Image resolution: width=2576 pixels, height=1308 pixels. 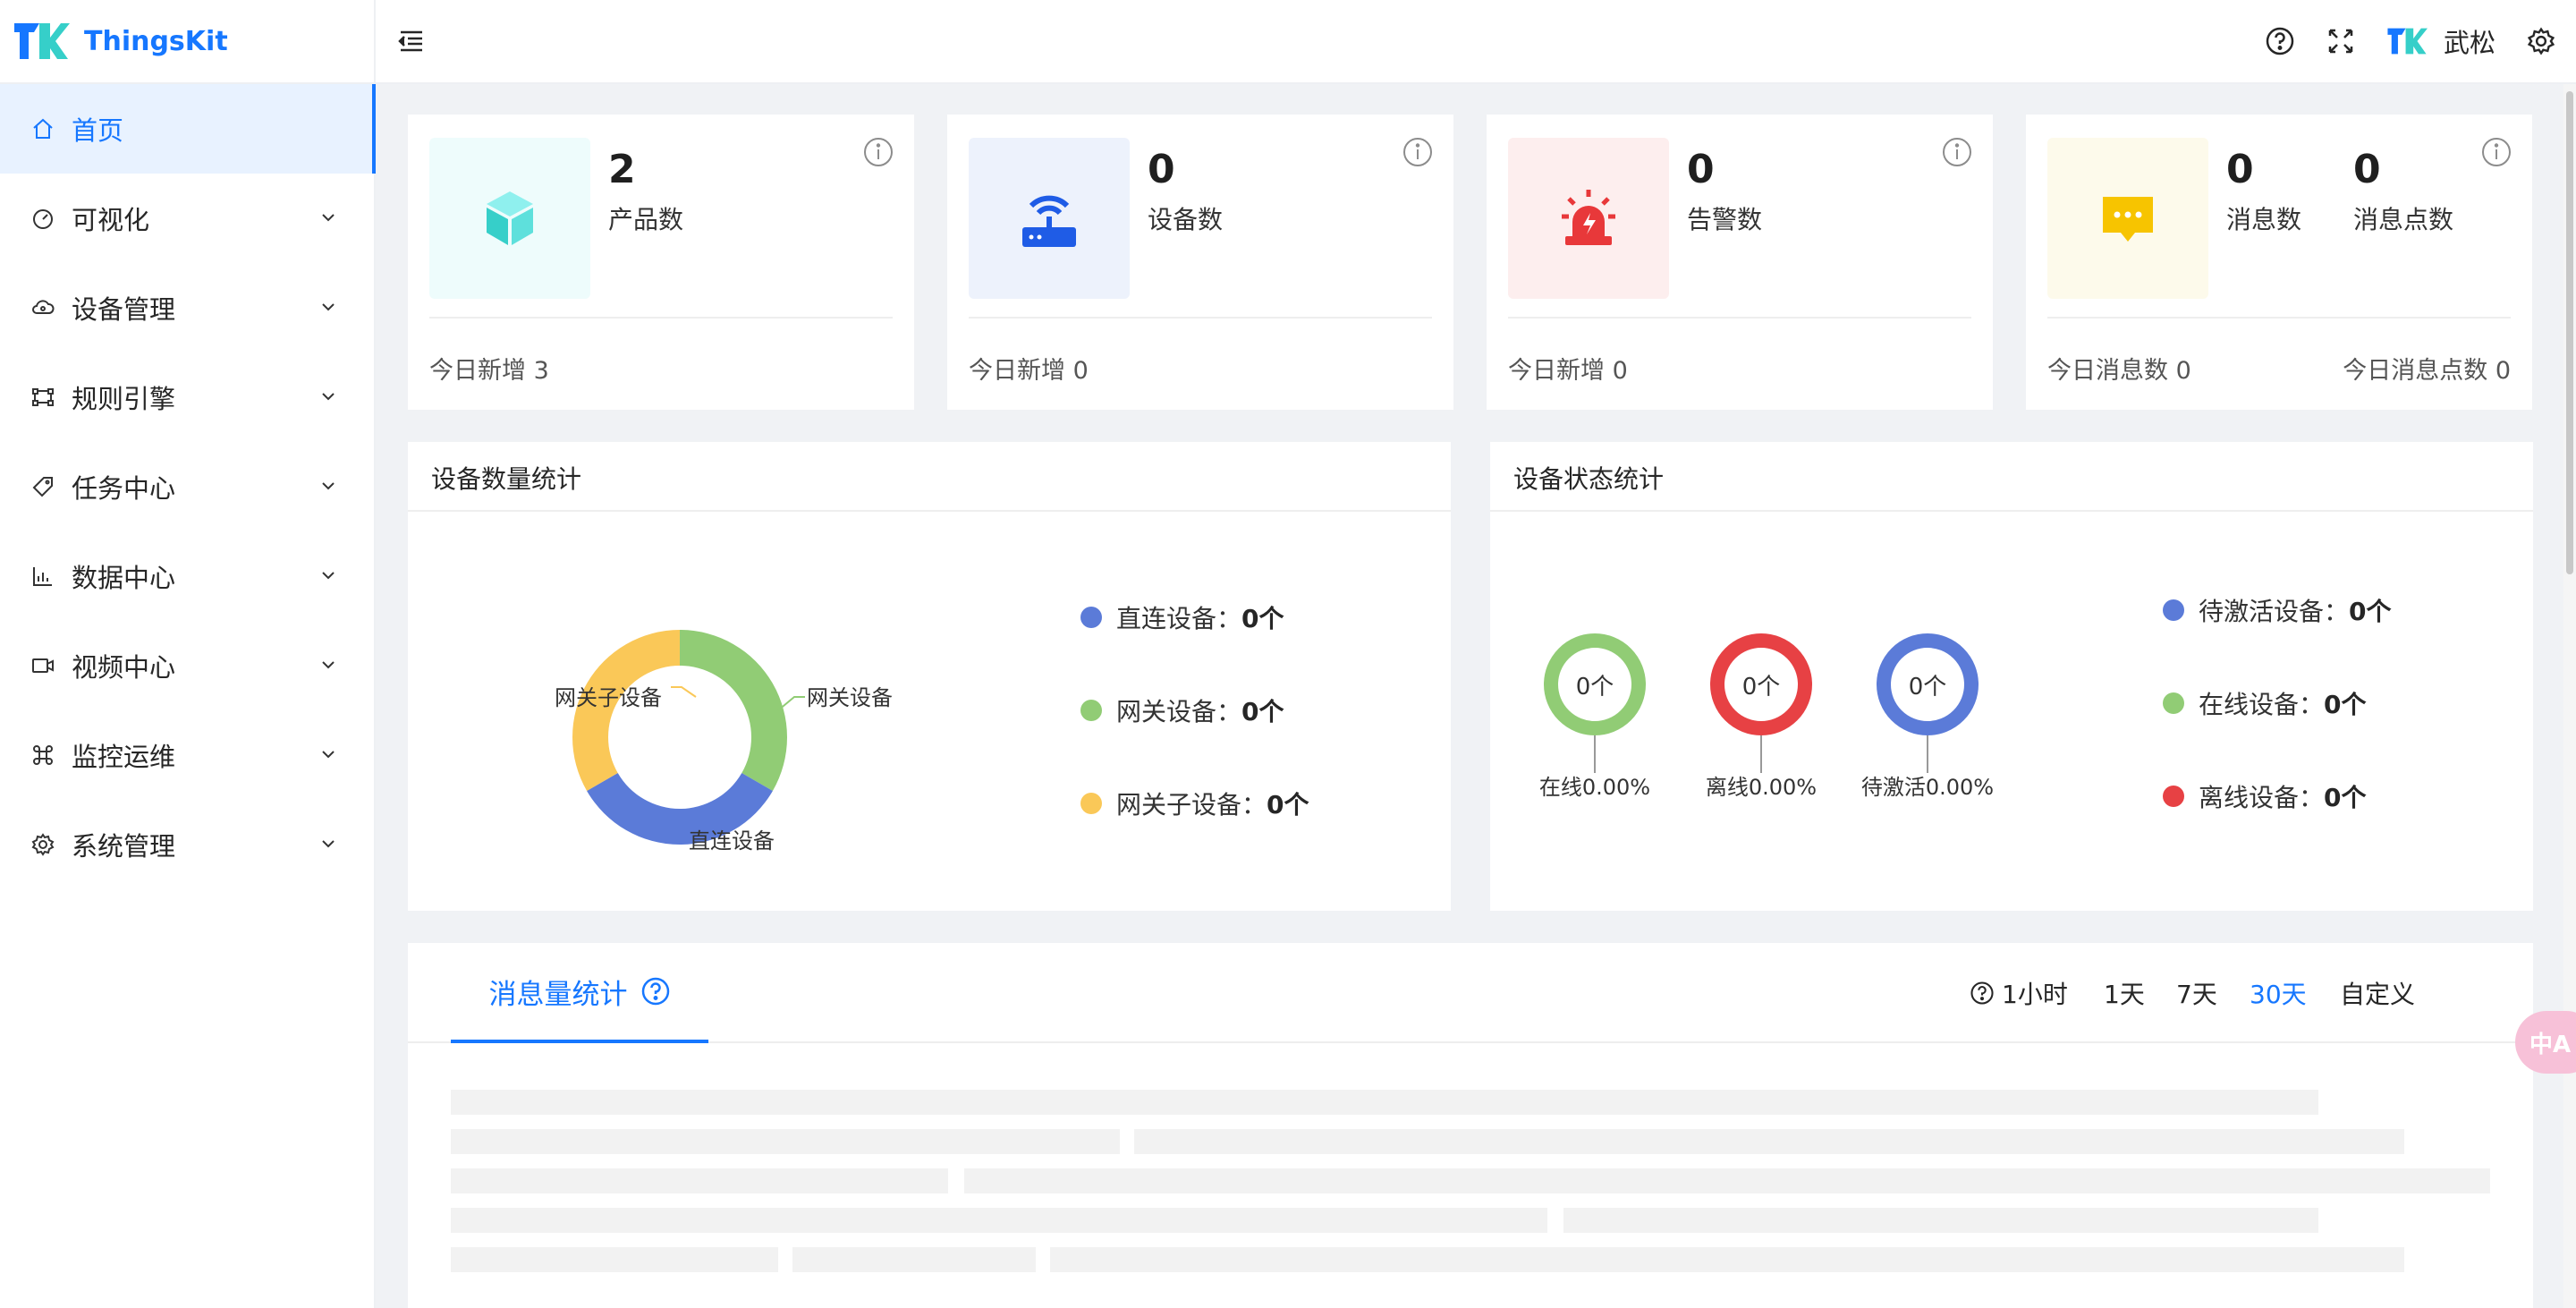 I want to click on gateway-slice-label: 网关设备, so click(x=850, y=697).